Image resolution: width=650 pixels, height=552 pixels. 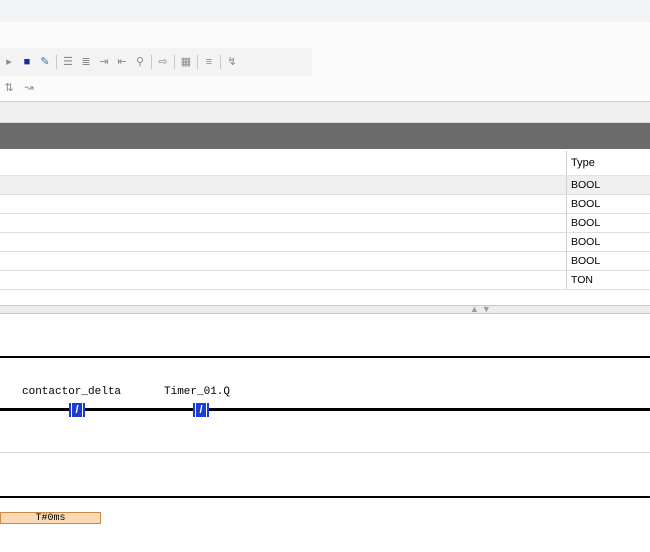 What do you see at coordinates (583, 163) in the screenshot?
I see `type-column-header: Type` at bounding box center [583, 163].